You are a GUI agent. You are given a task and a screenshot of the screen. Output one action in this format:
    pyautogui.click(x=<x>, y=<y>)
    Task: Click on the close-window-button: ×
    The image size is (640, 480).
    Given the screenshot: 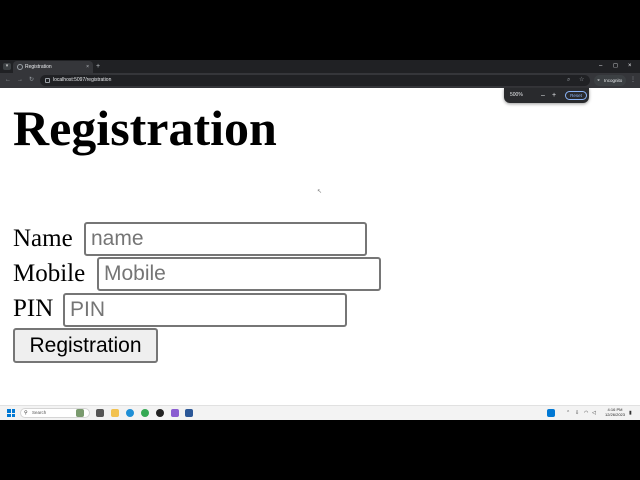 What is the action you would take?
    pyautogui.click(x=630, y=66)
    